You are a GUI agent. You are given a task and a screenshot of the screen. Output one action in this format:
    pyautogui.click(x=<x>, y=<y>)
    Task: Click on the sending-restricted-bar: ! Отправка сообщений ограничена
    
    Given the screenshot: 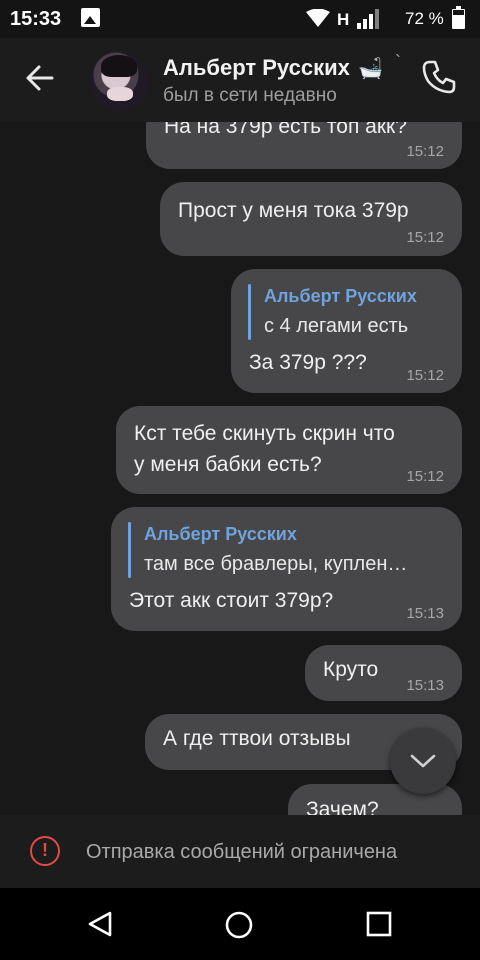 What is the action you would take?
    pyautogui.click(x=240, y=851)
    